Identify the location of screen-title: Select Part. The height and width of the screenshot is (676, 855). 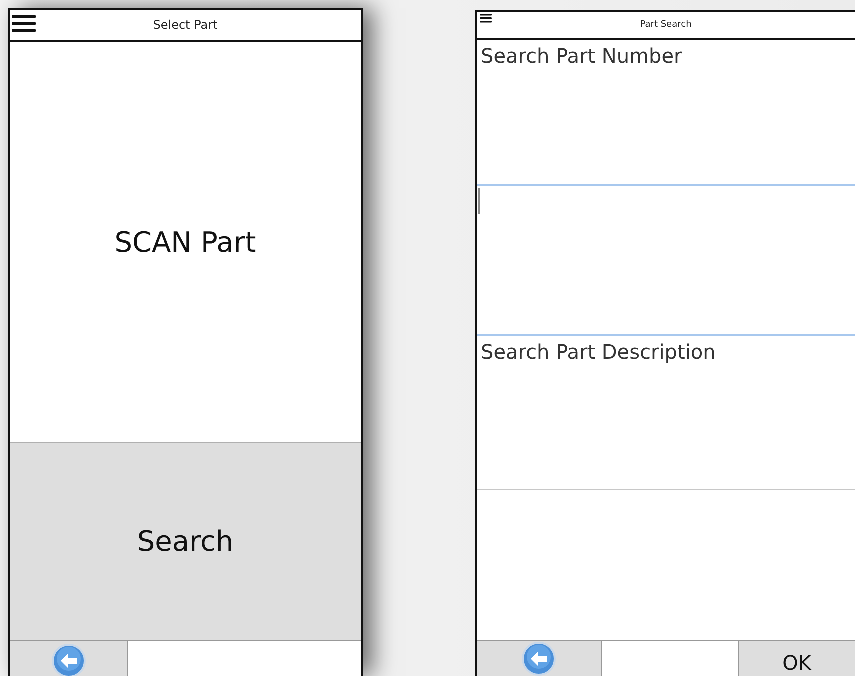
(185, 25).